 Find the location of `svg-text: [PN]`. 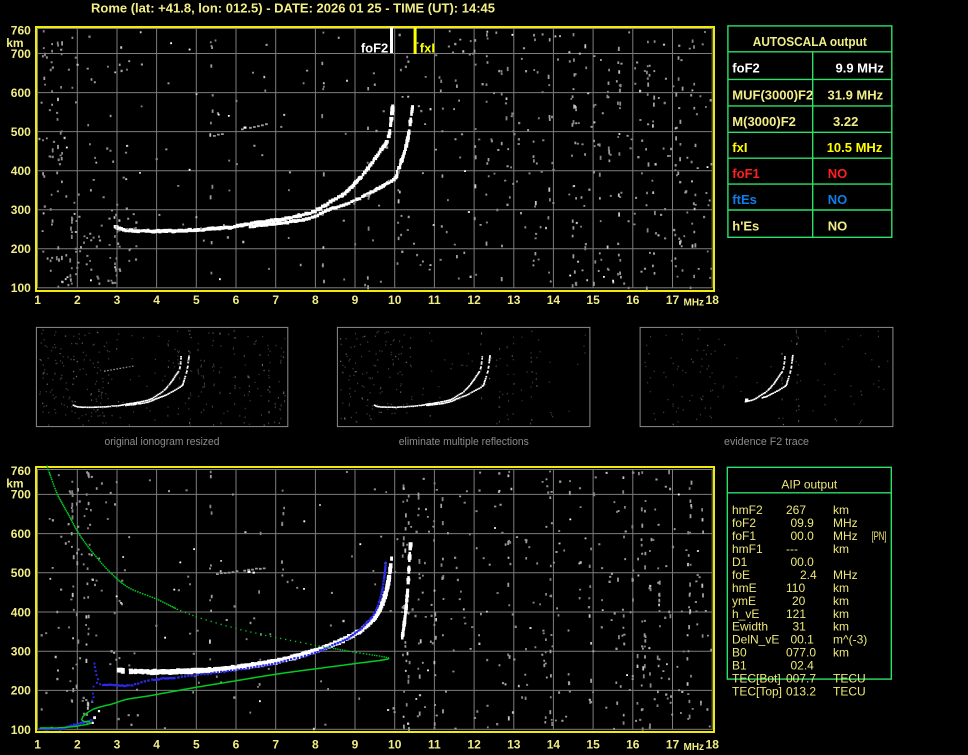

svg-text: [PN] is located at coordinates (879, 536).